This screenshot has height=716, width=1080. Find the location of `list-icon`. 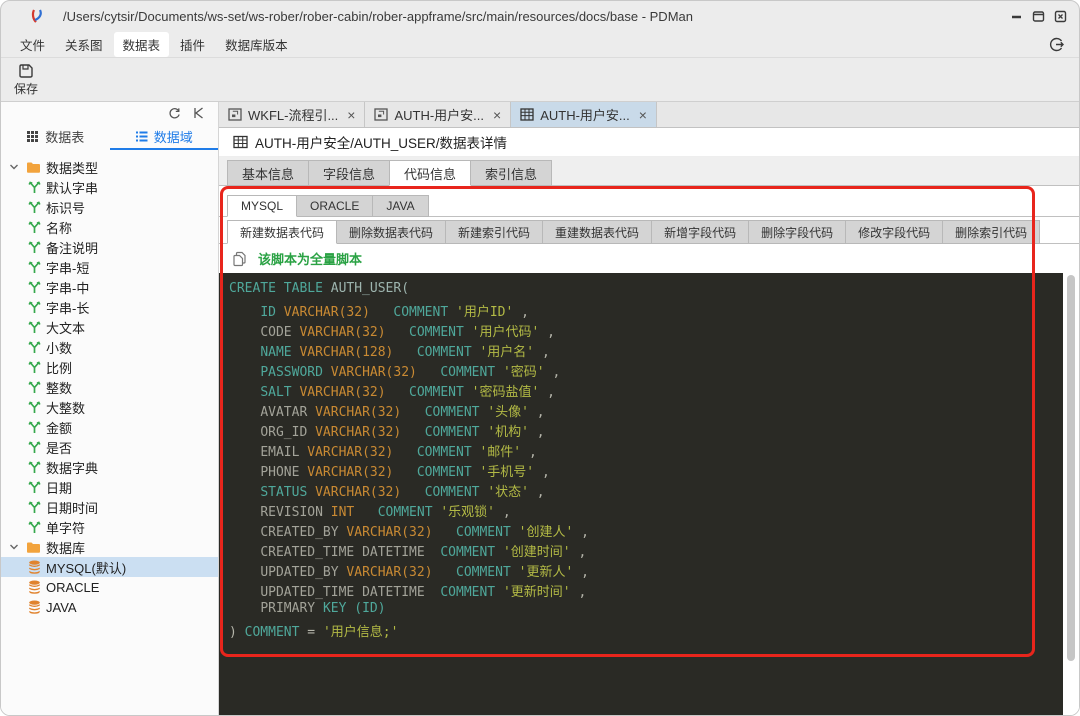

list-icon is located at coordinates (141, 136).